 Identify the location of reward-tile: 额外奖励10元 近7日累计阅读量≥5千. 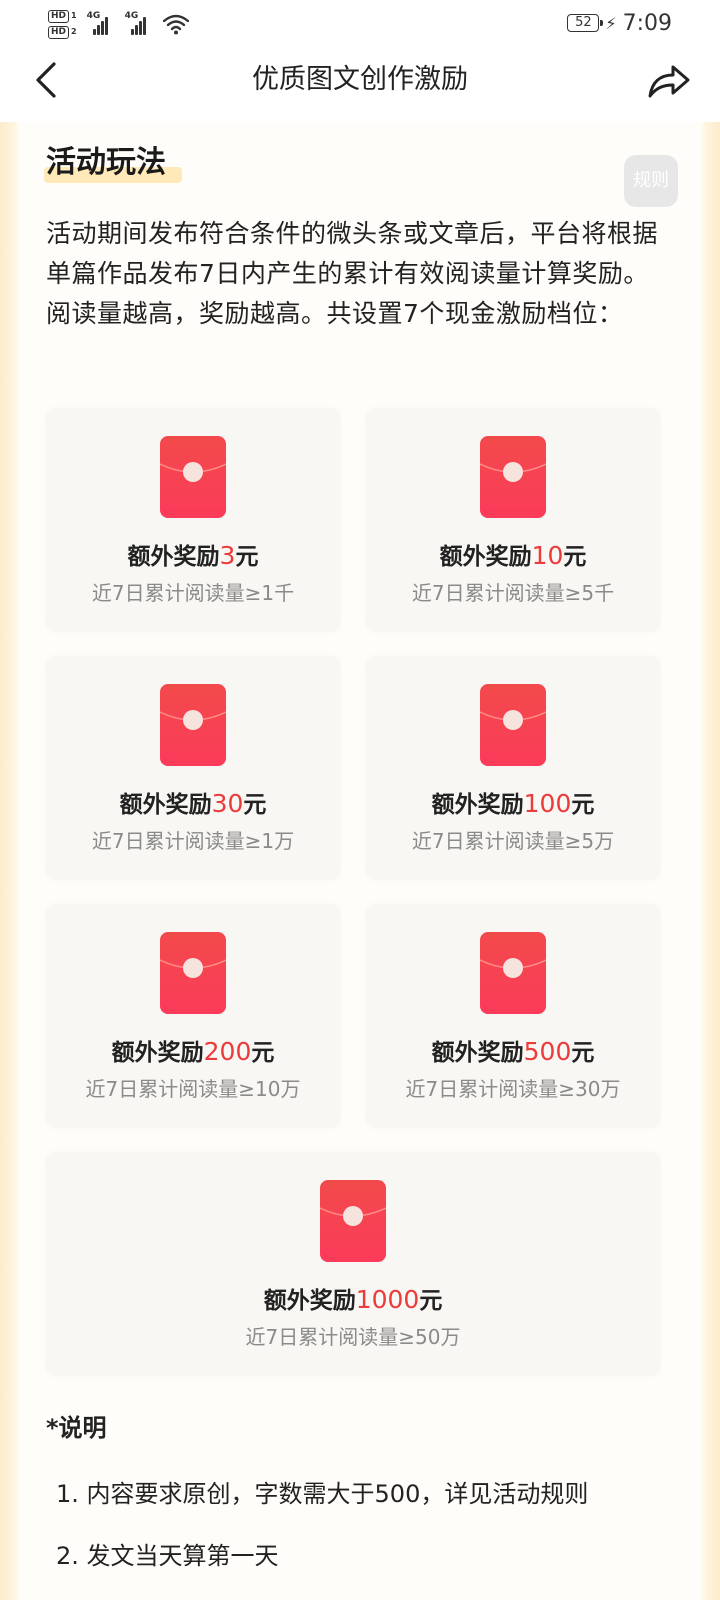
(513, 520).